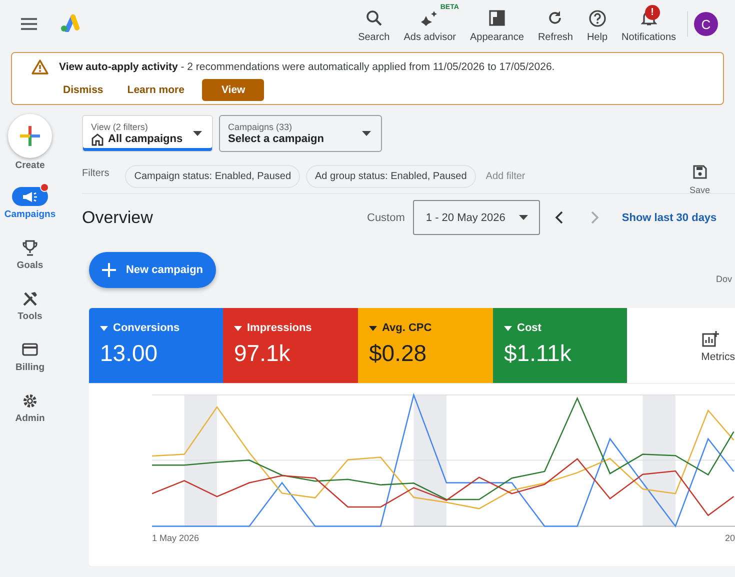 Image resolution: width=735 pixels, height=577 pixels. Describe the element at coordinates (156, 345) in the screenshot. I see `metric-tile: Conversions 13.00` at that location.